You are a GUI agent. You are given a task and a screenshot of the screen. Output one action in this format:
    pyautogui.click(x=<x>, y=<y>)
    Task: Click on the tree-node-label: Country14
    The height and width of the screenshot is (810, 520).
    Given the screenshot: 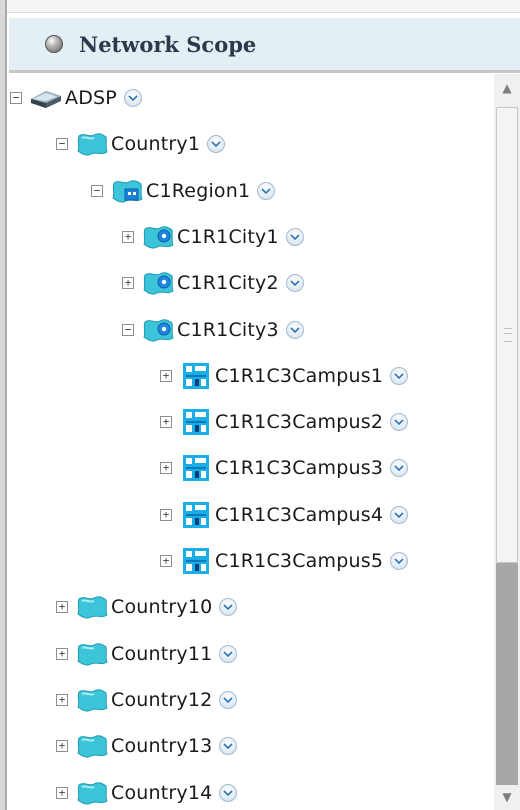 What is the action you would take?
    pyautogui.click(x=161, y=793)
    